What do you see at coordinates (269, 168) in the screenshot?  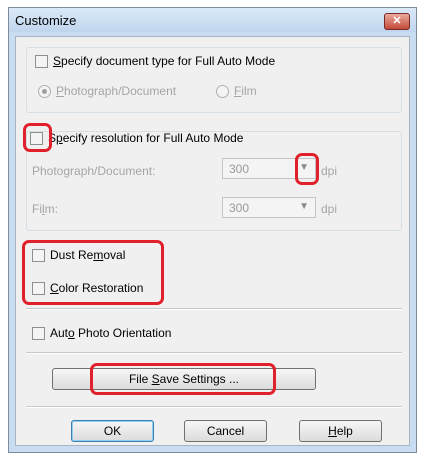 I see `photograph-resolution-dropdown: 300 ▼` at bounding box center [269, 168].